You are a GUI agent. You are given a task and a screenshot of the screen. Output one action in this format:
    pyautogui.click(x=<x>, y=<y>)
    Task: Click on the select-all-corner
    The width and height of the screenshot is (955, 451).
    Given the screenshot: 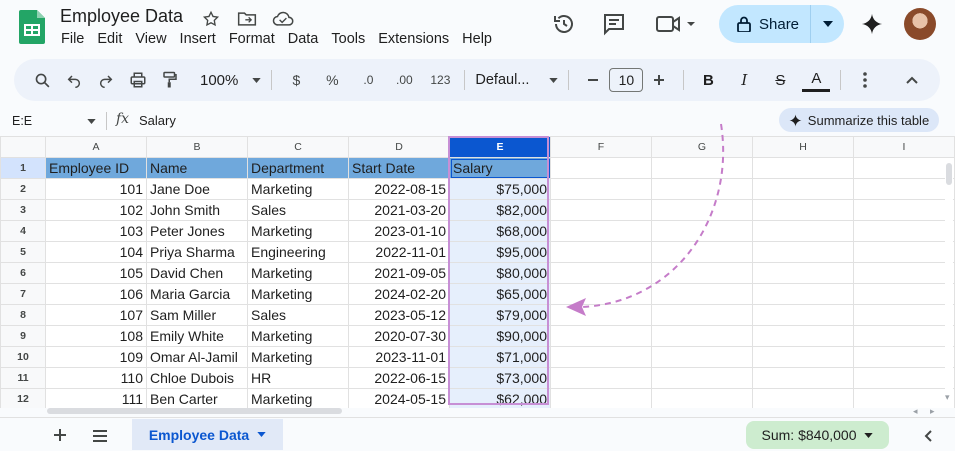 What is the action you would take?
    pyautogui.click(x=23, y=147)
    